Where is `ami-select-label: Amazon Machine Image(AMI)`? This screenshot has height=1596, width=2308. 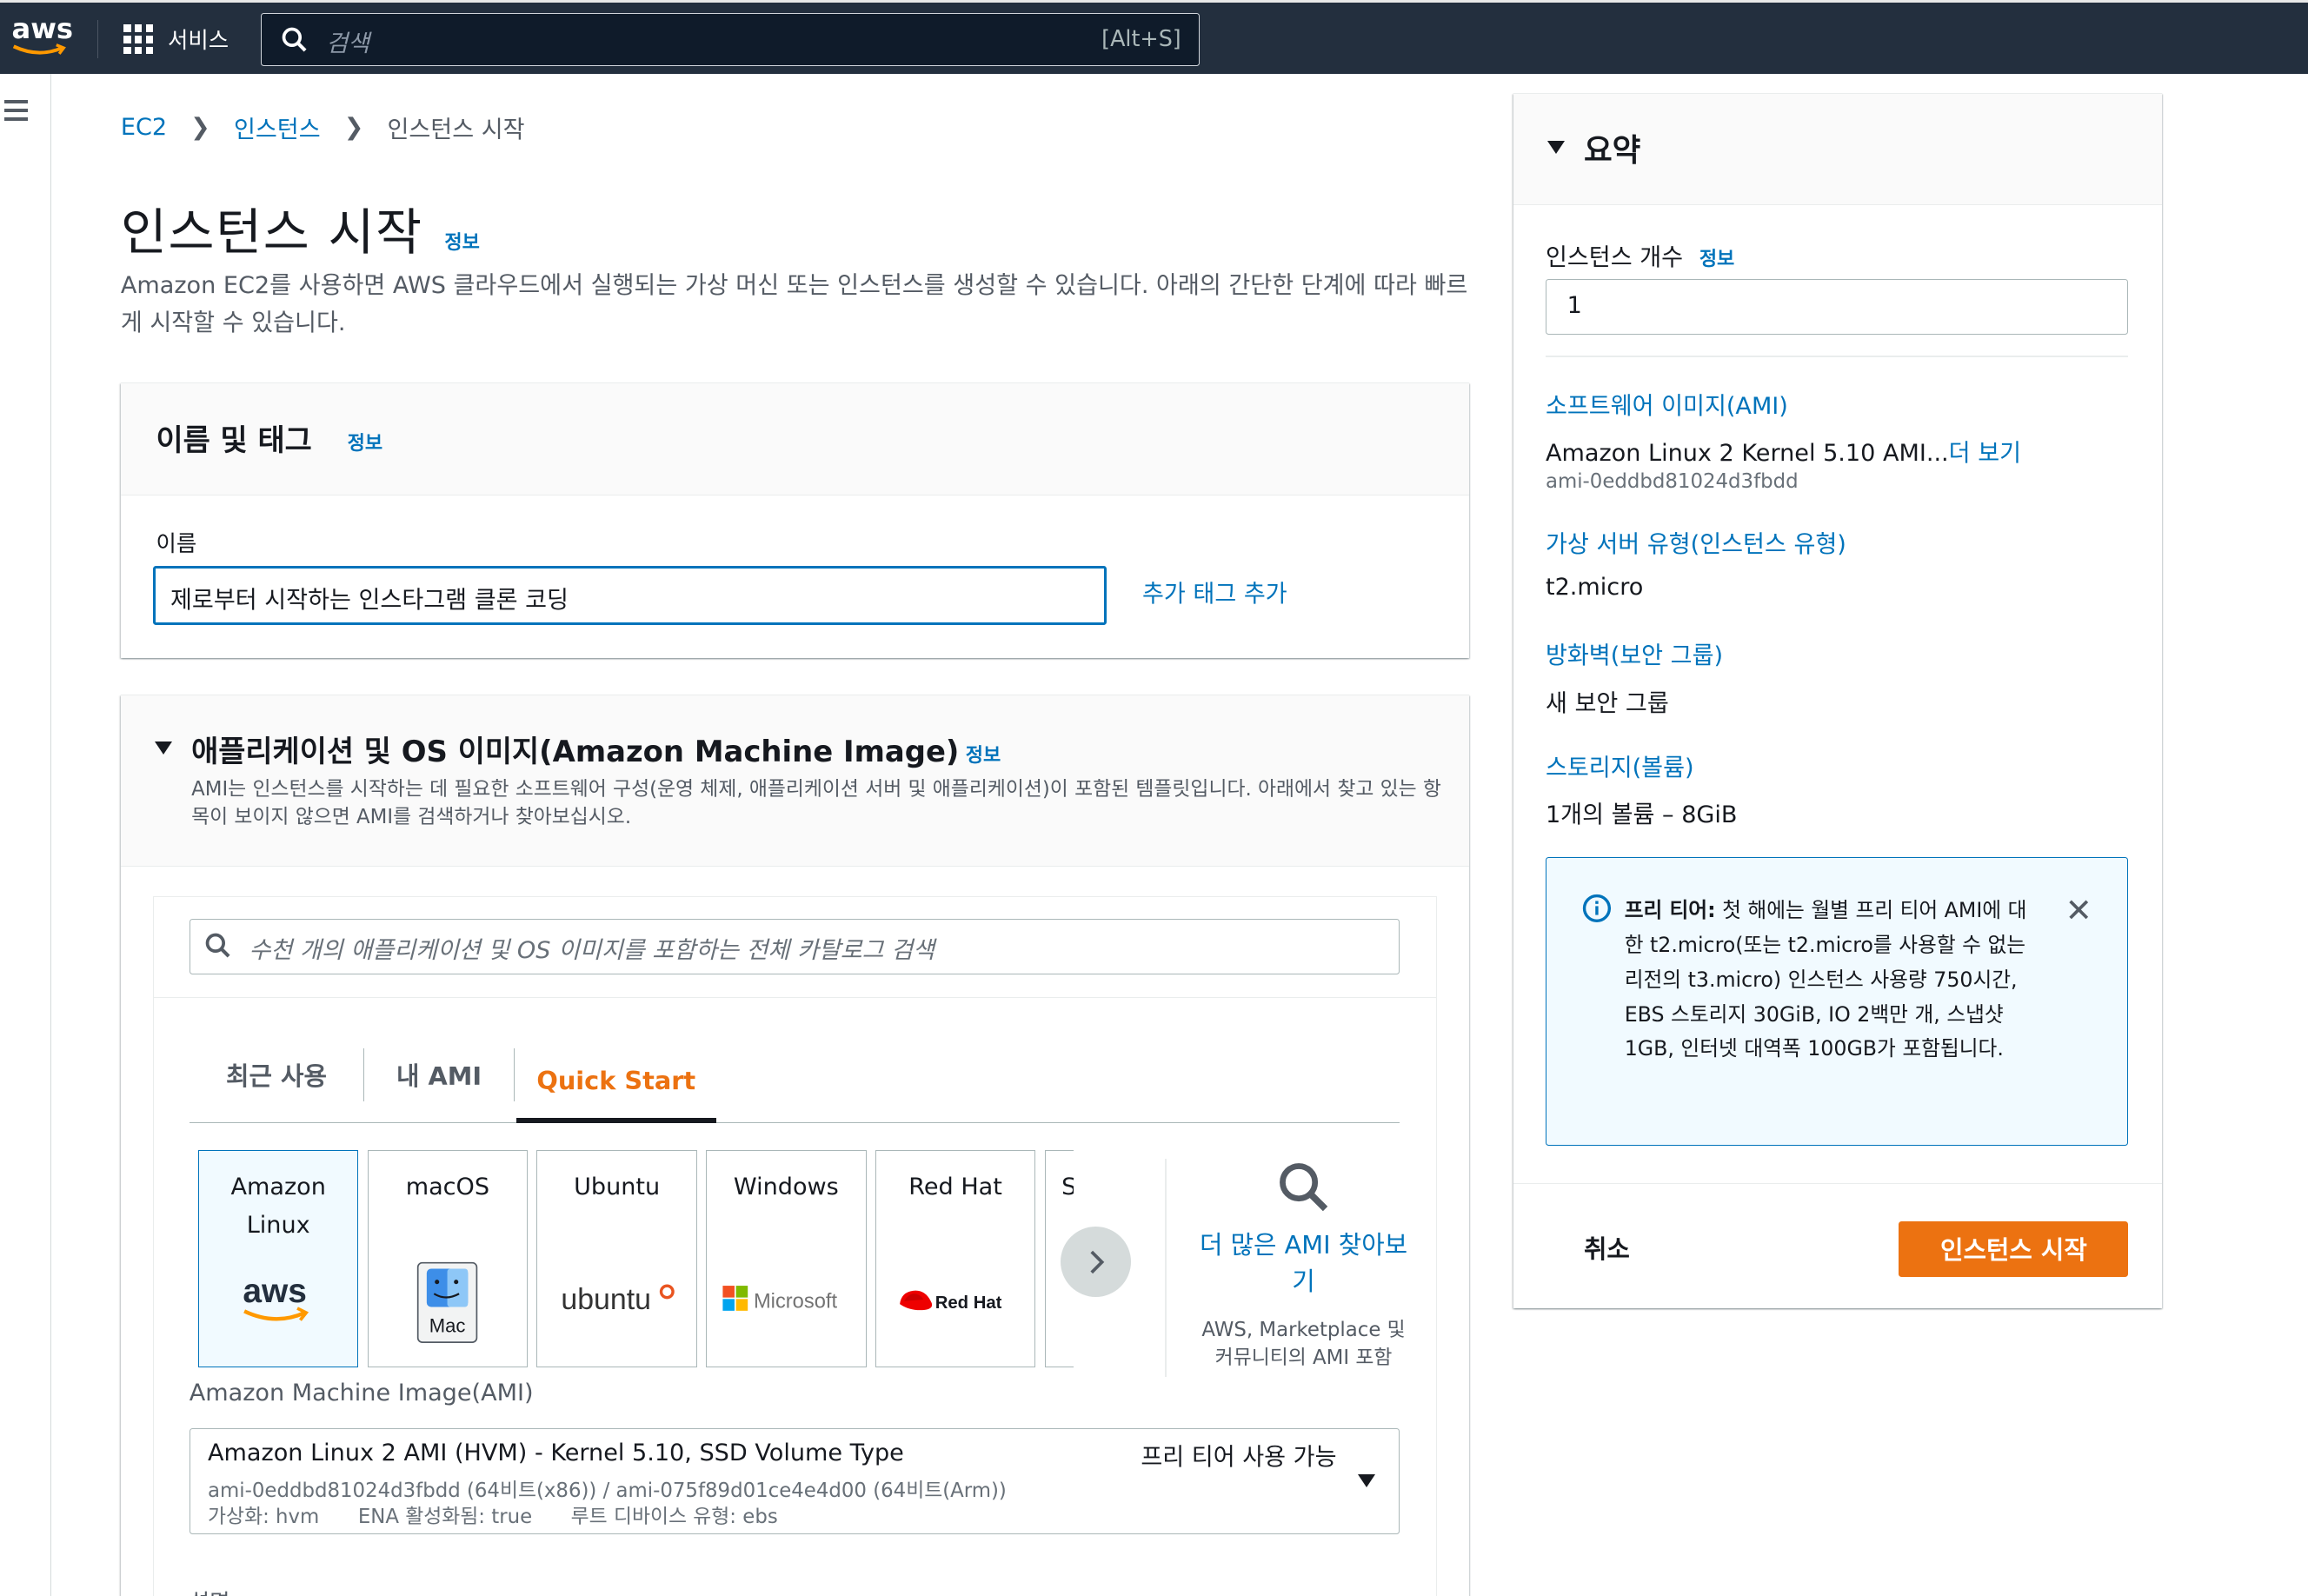 ami-select-label: Amazon Machine Image(AMI) is located at coordinates (361, 1392).